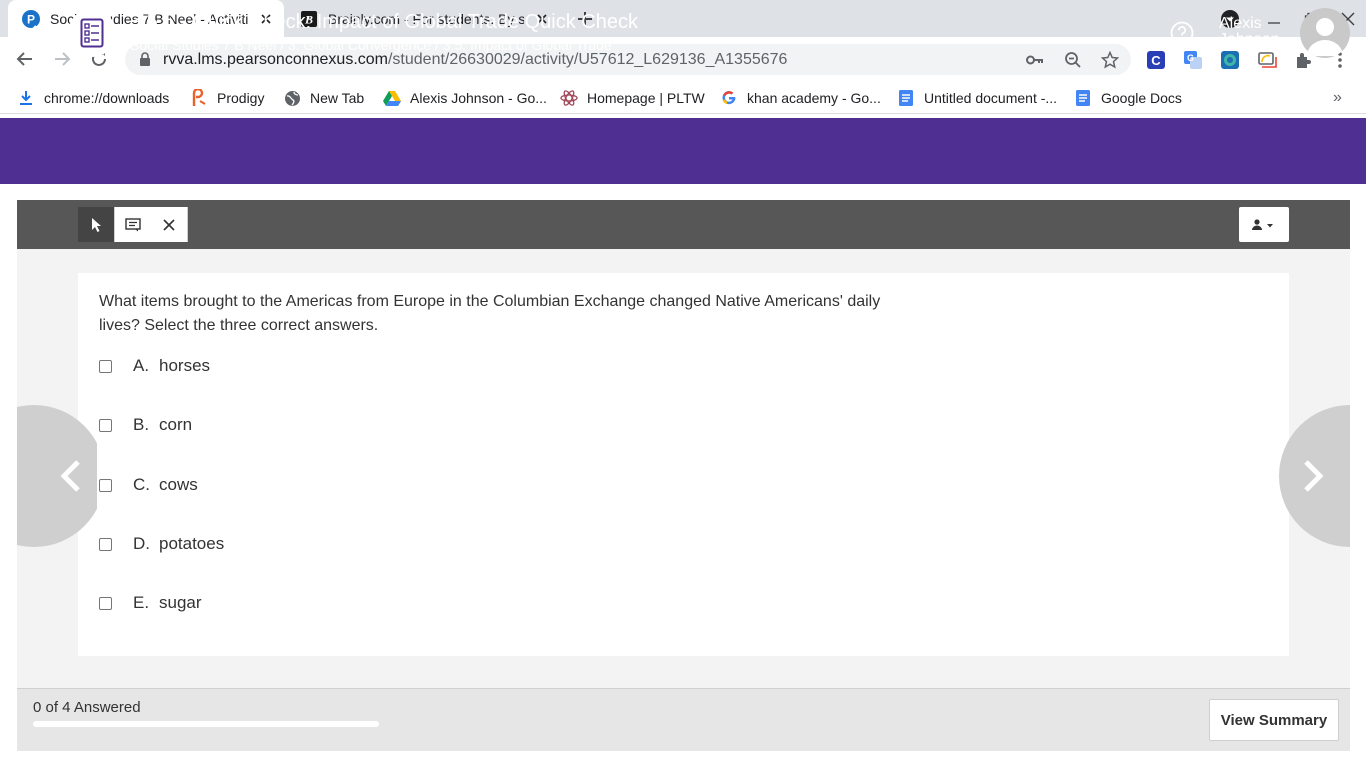 The width and height of the screenshot is (1366, 768). I want to click on arrow-right-icon, so click(63, 59).